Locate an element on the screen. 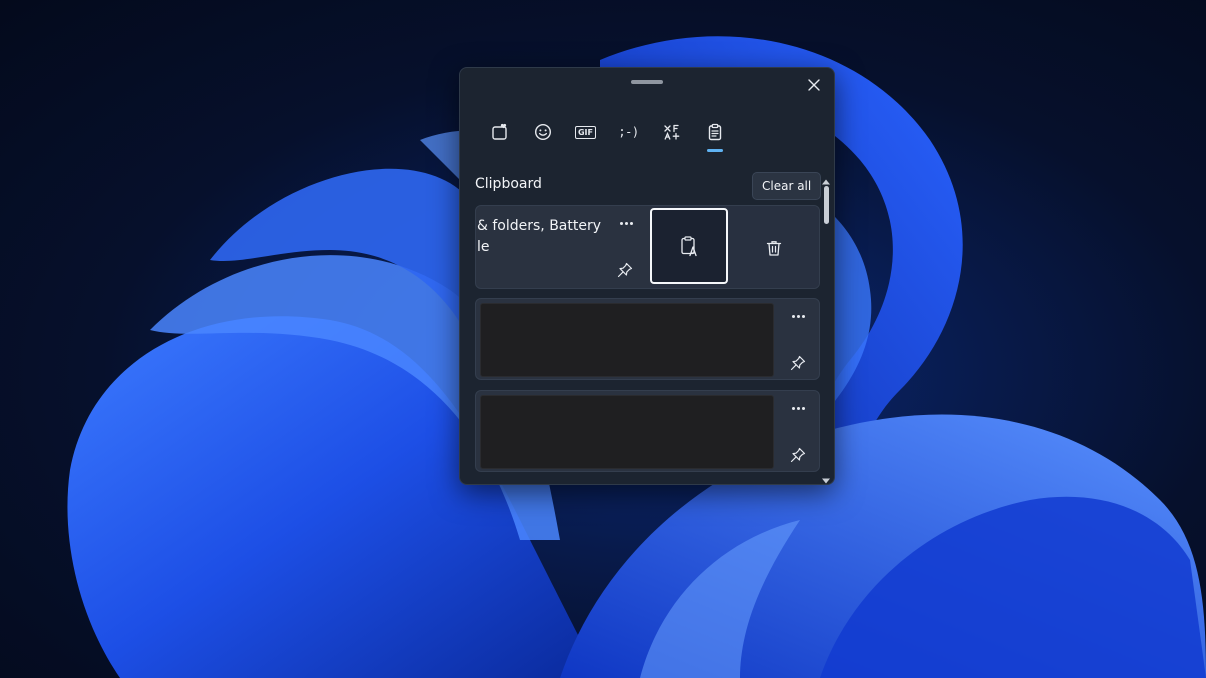 The height and width of the screenshot is (678, 1206). delete-item-button is located at coordinates (774, 248).